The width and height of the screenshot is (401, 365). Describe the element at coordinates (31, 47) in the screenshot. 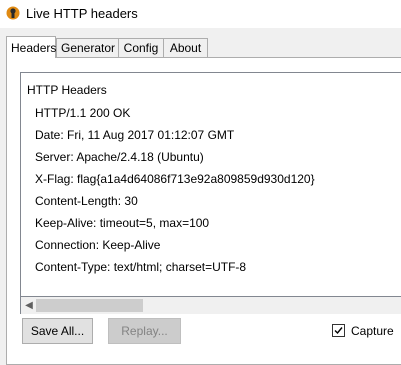

I see `tab-headers: Headers` at that location.